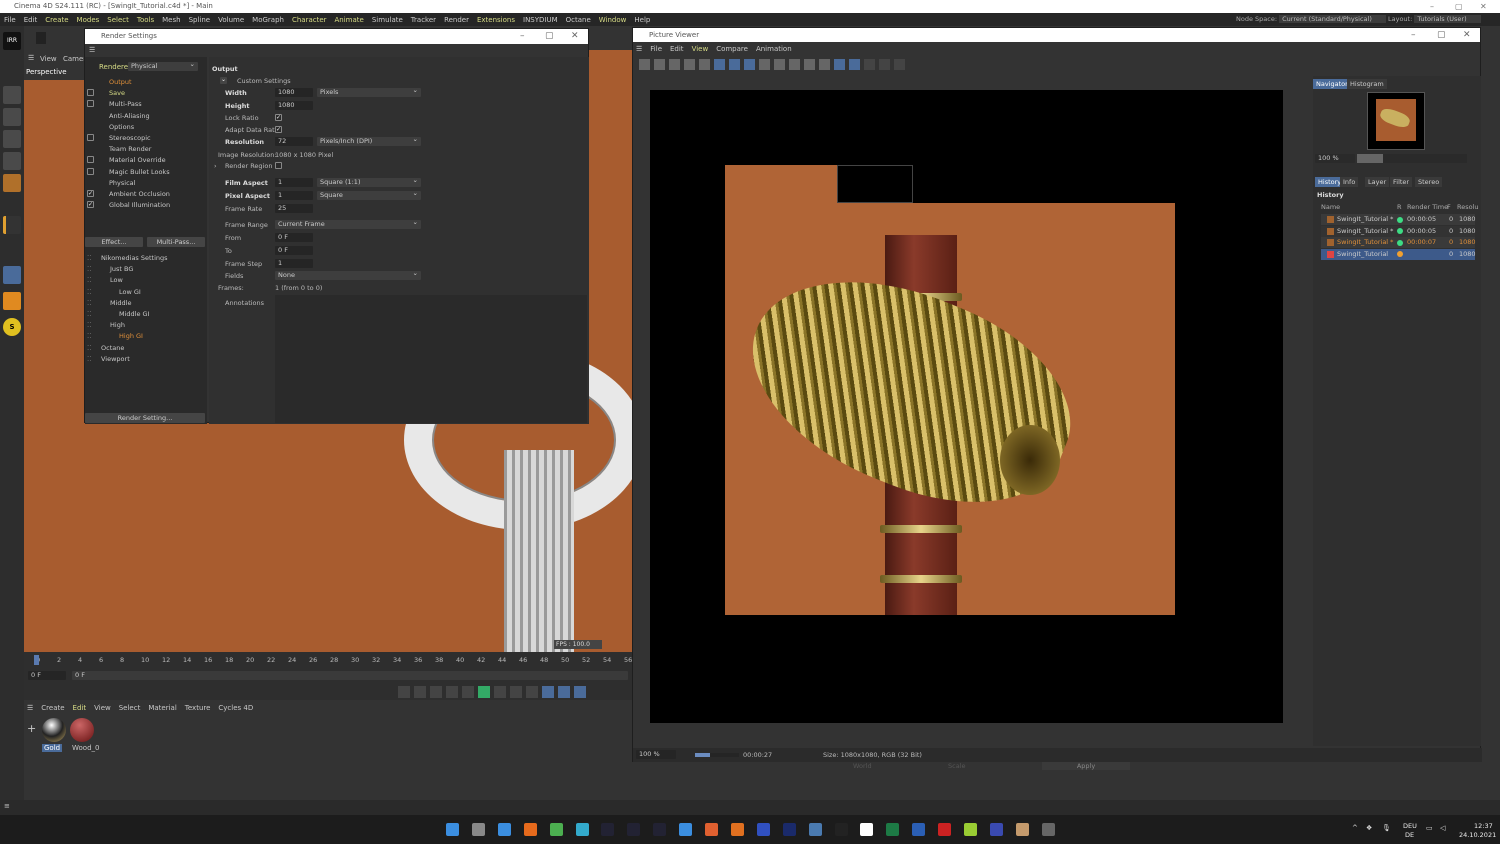 This screenshot has height=844, width=1500. What do you see at coordinates (12, 95) in the screenshot?
I see `cube-icon` at bounding box center [12, 95].